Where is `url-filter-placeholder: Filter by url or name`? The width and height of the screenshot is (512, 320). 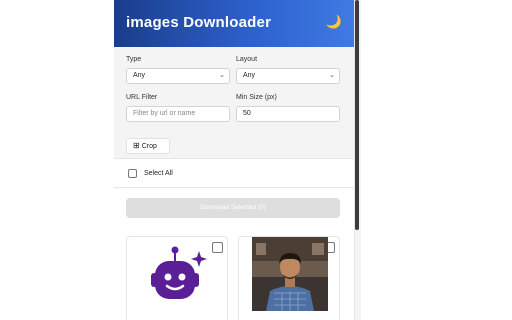
url-filter-placeholder: Filter by url or name is located at coordinates (164, 113).